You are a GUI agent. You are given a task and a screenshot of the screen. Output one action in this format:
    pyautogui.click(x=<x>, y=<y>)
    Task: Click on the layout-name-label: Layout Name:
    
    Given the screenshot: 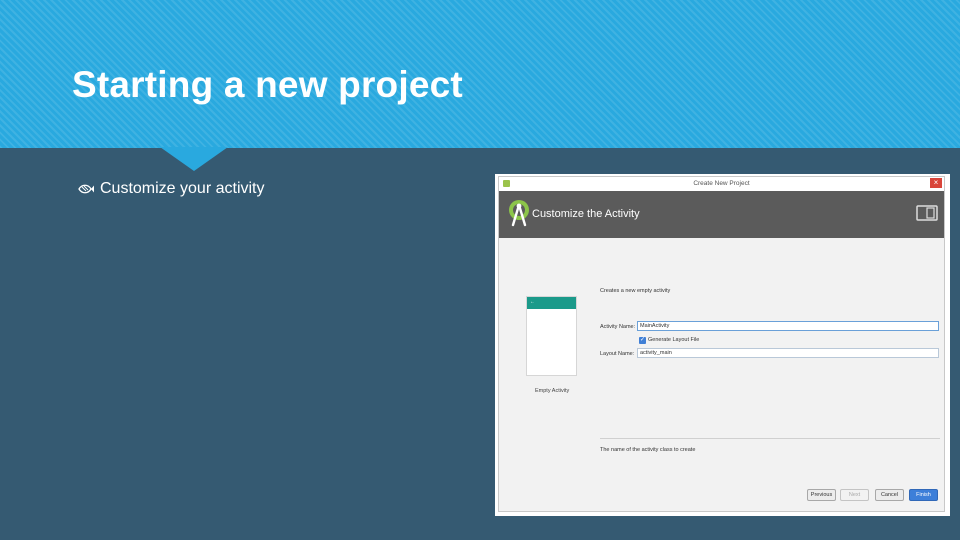 What is the action you would take?
    pyautogui.click(x=617, y=354)
    